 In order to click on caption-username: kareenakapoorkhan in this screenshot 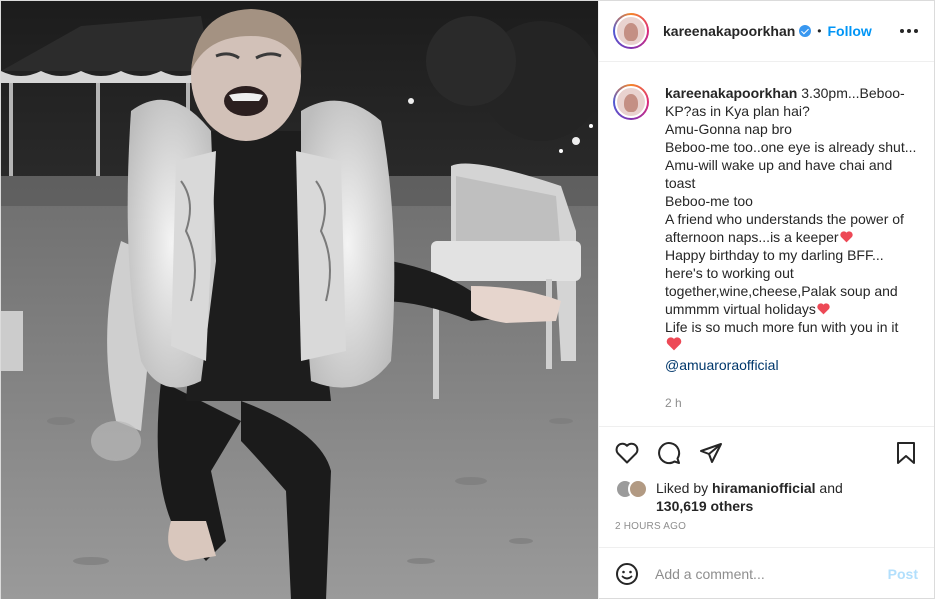, I will do `click(731, 93)`.